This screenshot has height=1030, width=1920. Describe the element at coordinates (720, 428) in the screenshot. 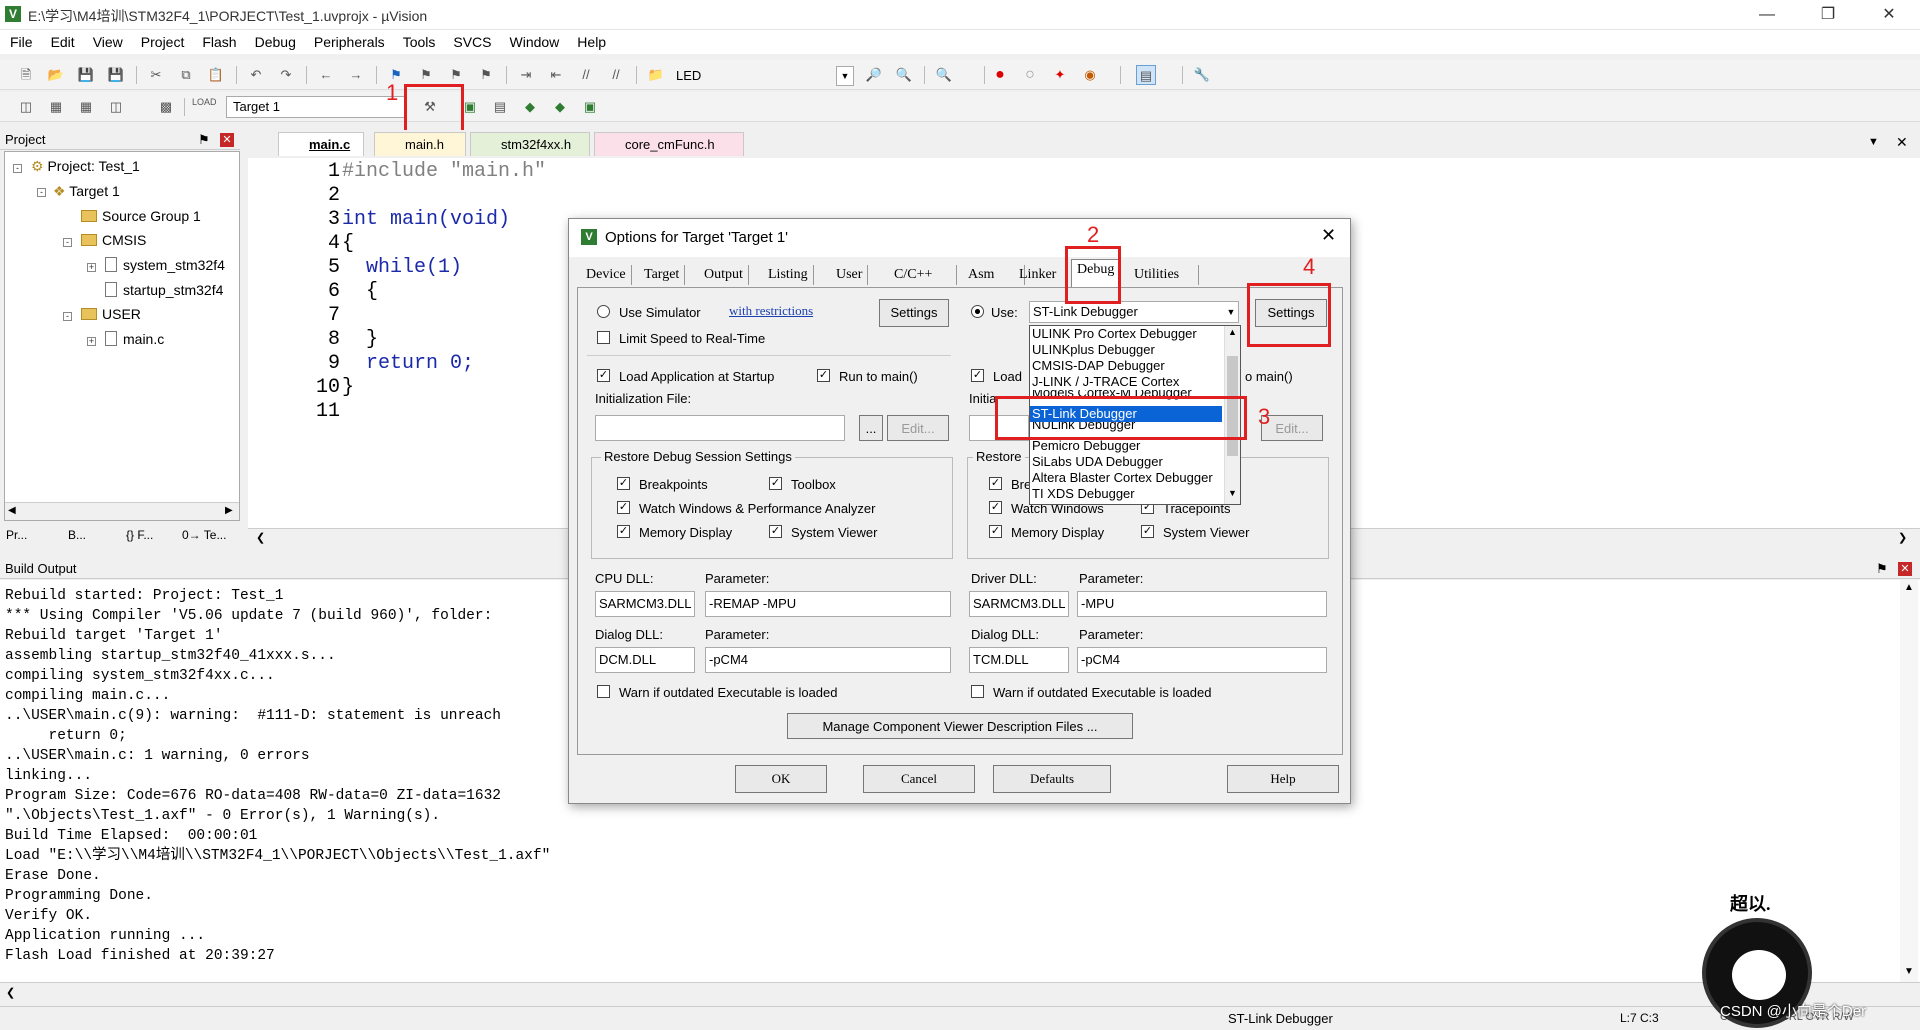

I see `init-file-input` at that location.